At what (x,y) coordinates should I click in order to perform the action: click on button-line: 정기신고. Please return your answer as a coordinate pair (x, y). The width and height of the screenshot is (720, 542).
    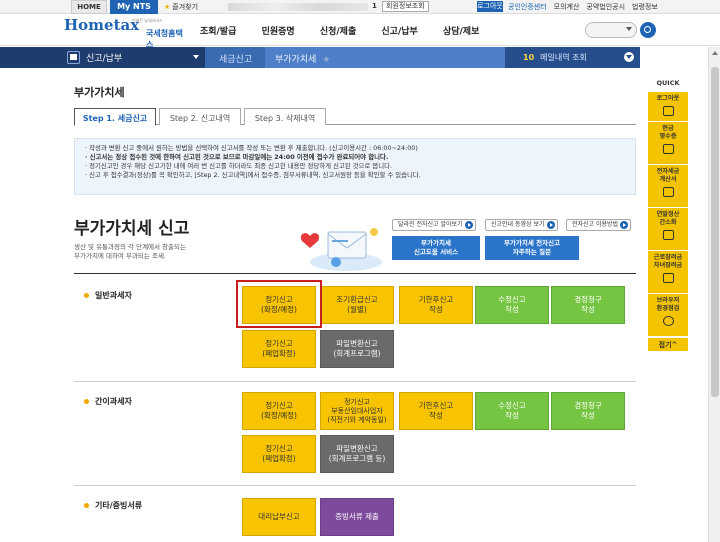
    Looking at the image, I should click on (279, 448).